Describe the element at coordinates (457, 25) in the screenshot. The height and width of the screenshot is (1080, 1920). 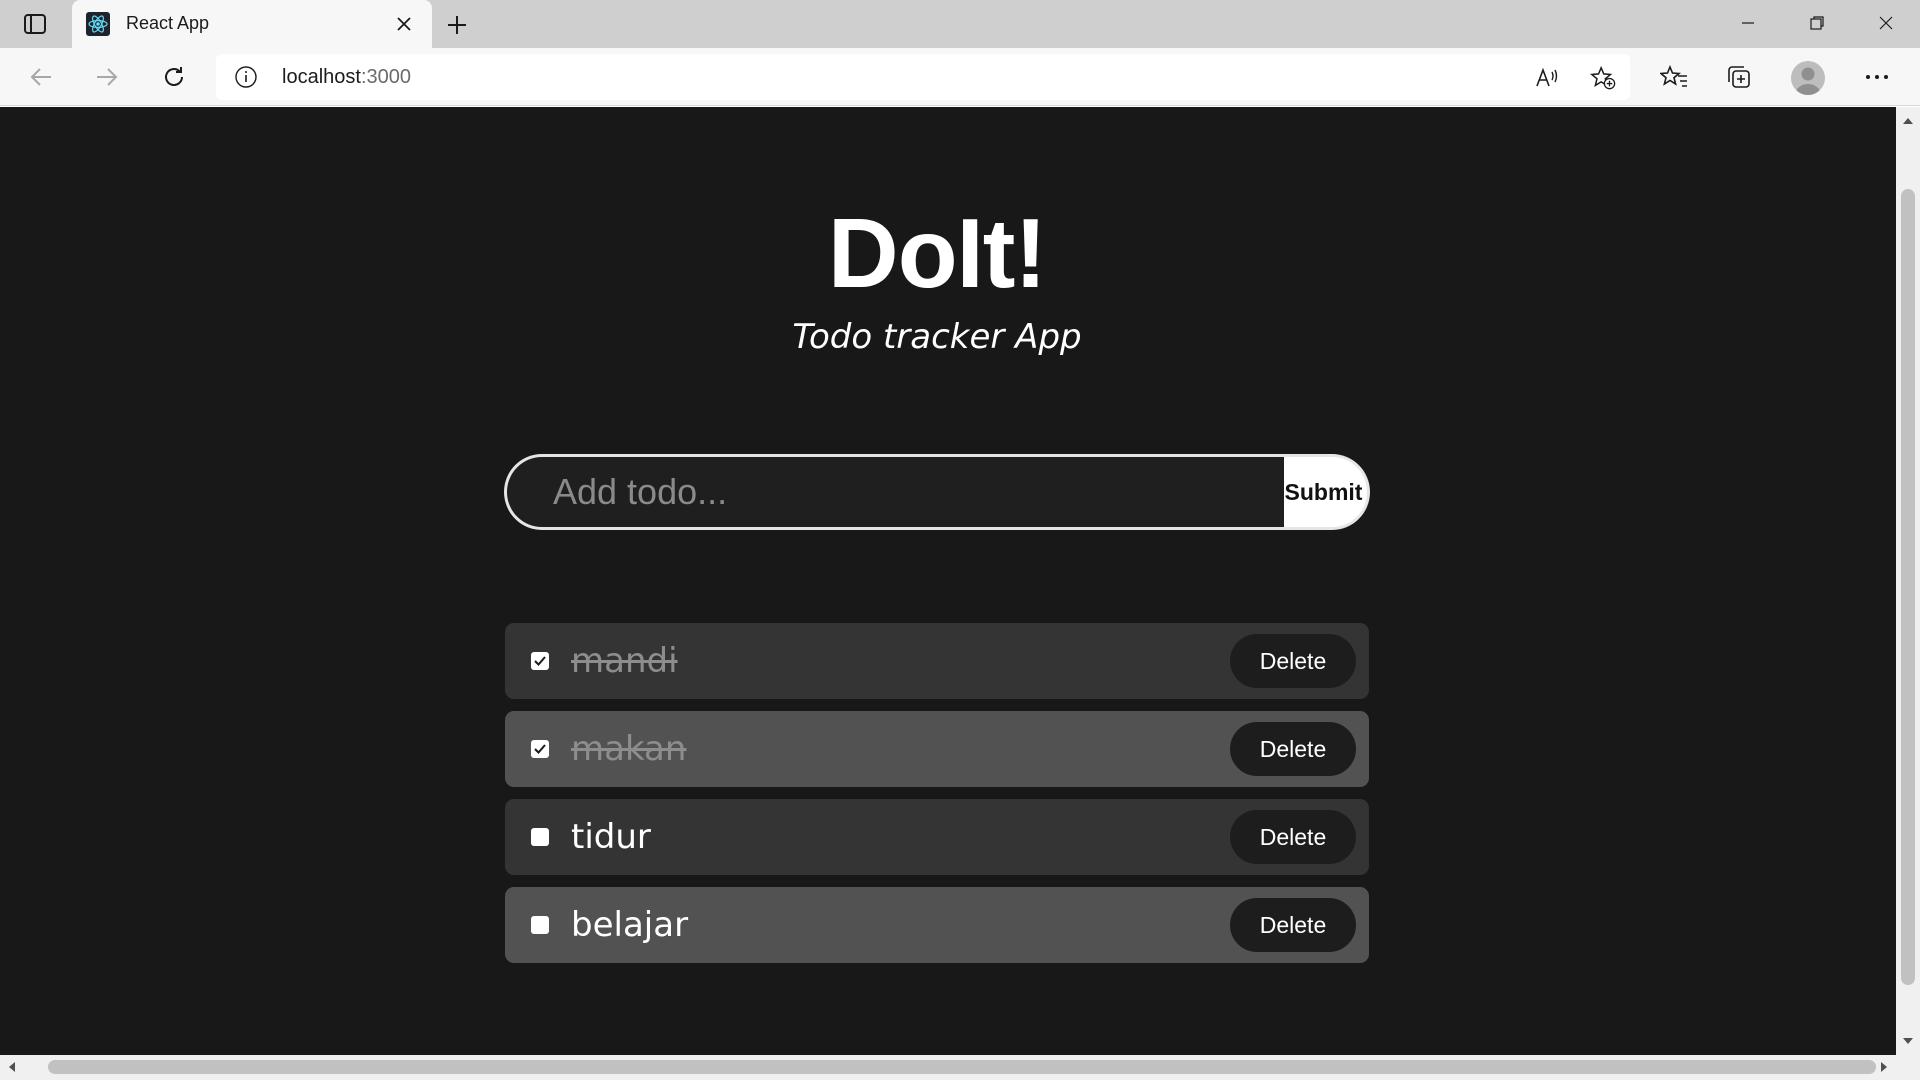
I see `new-tab-icon` at that location.